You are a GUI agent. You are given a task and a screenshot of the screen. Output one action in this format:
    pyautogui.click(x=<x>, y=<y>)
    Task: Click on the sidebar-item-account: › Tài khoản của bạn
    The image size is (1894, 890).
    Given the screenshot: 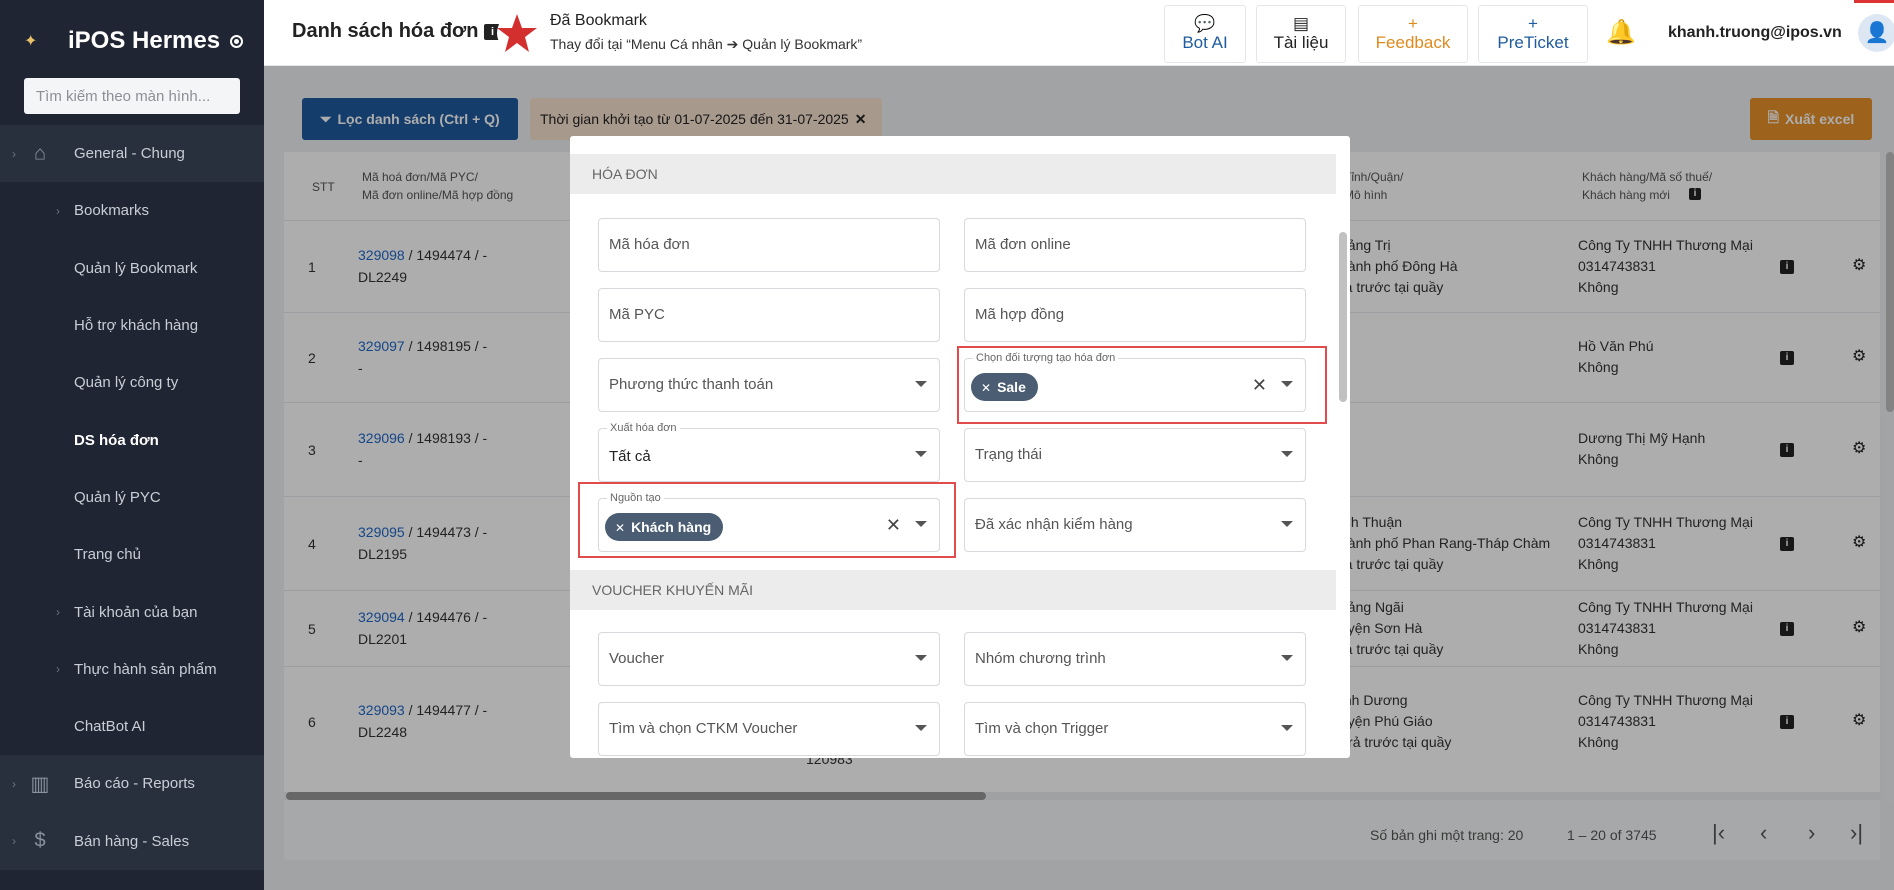 What is the action you would take?
    pyautogui.click(x=132, y=611)
    